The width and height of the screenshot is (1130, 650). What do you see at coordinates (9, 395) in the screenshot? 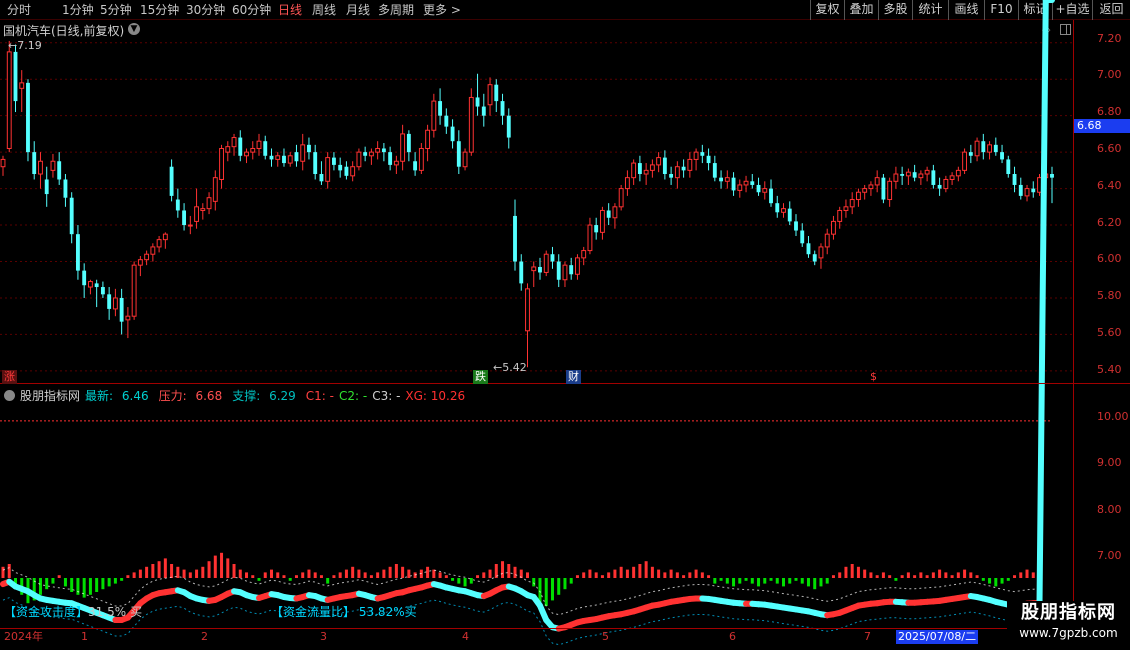
I see `indicator-settings-icon` at bounding box center [9, 395].